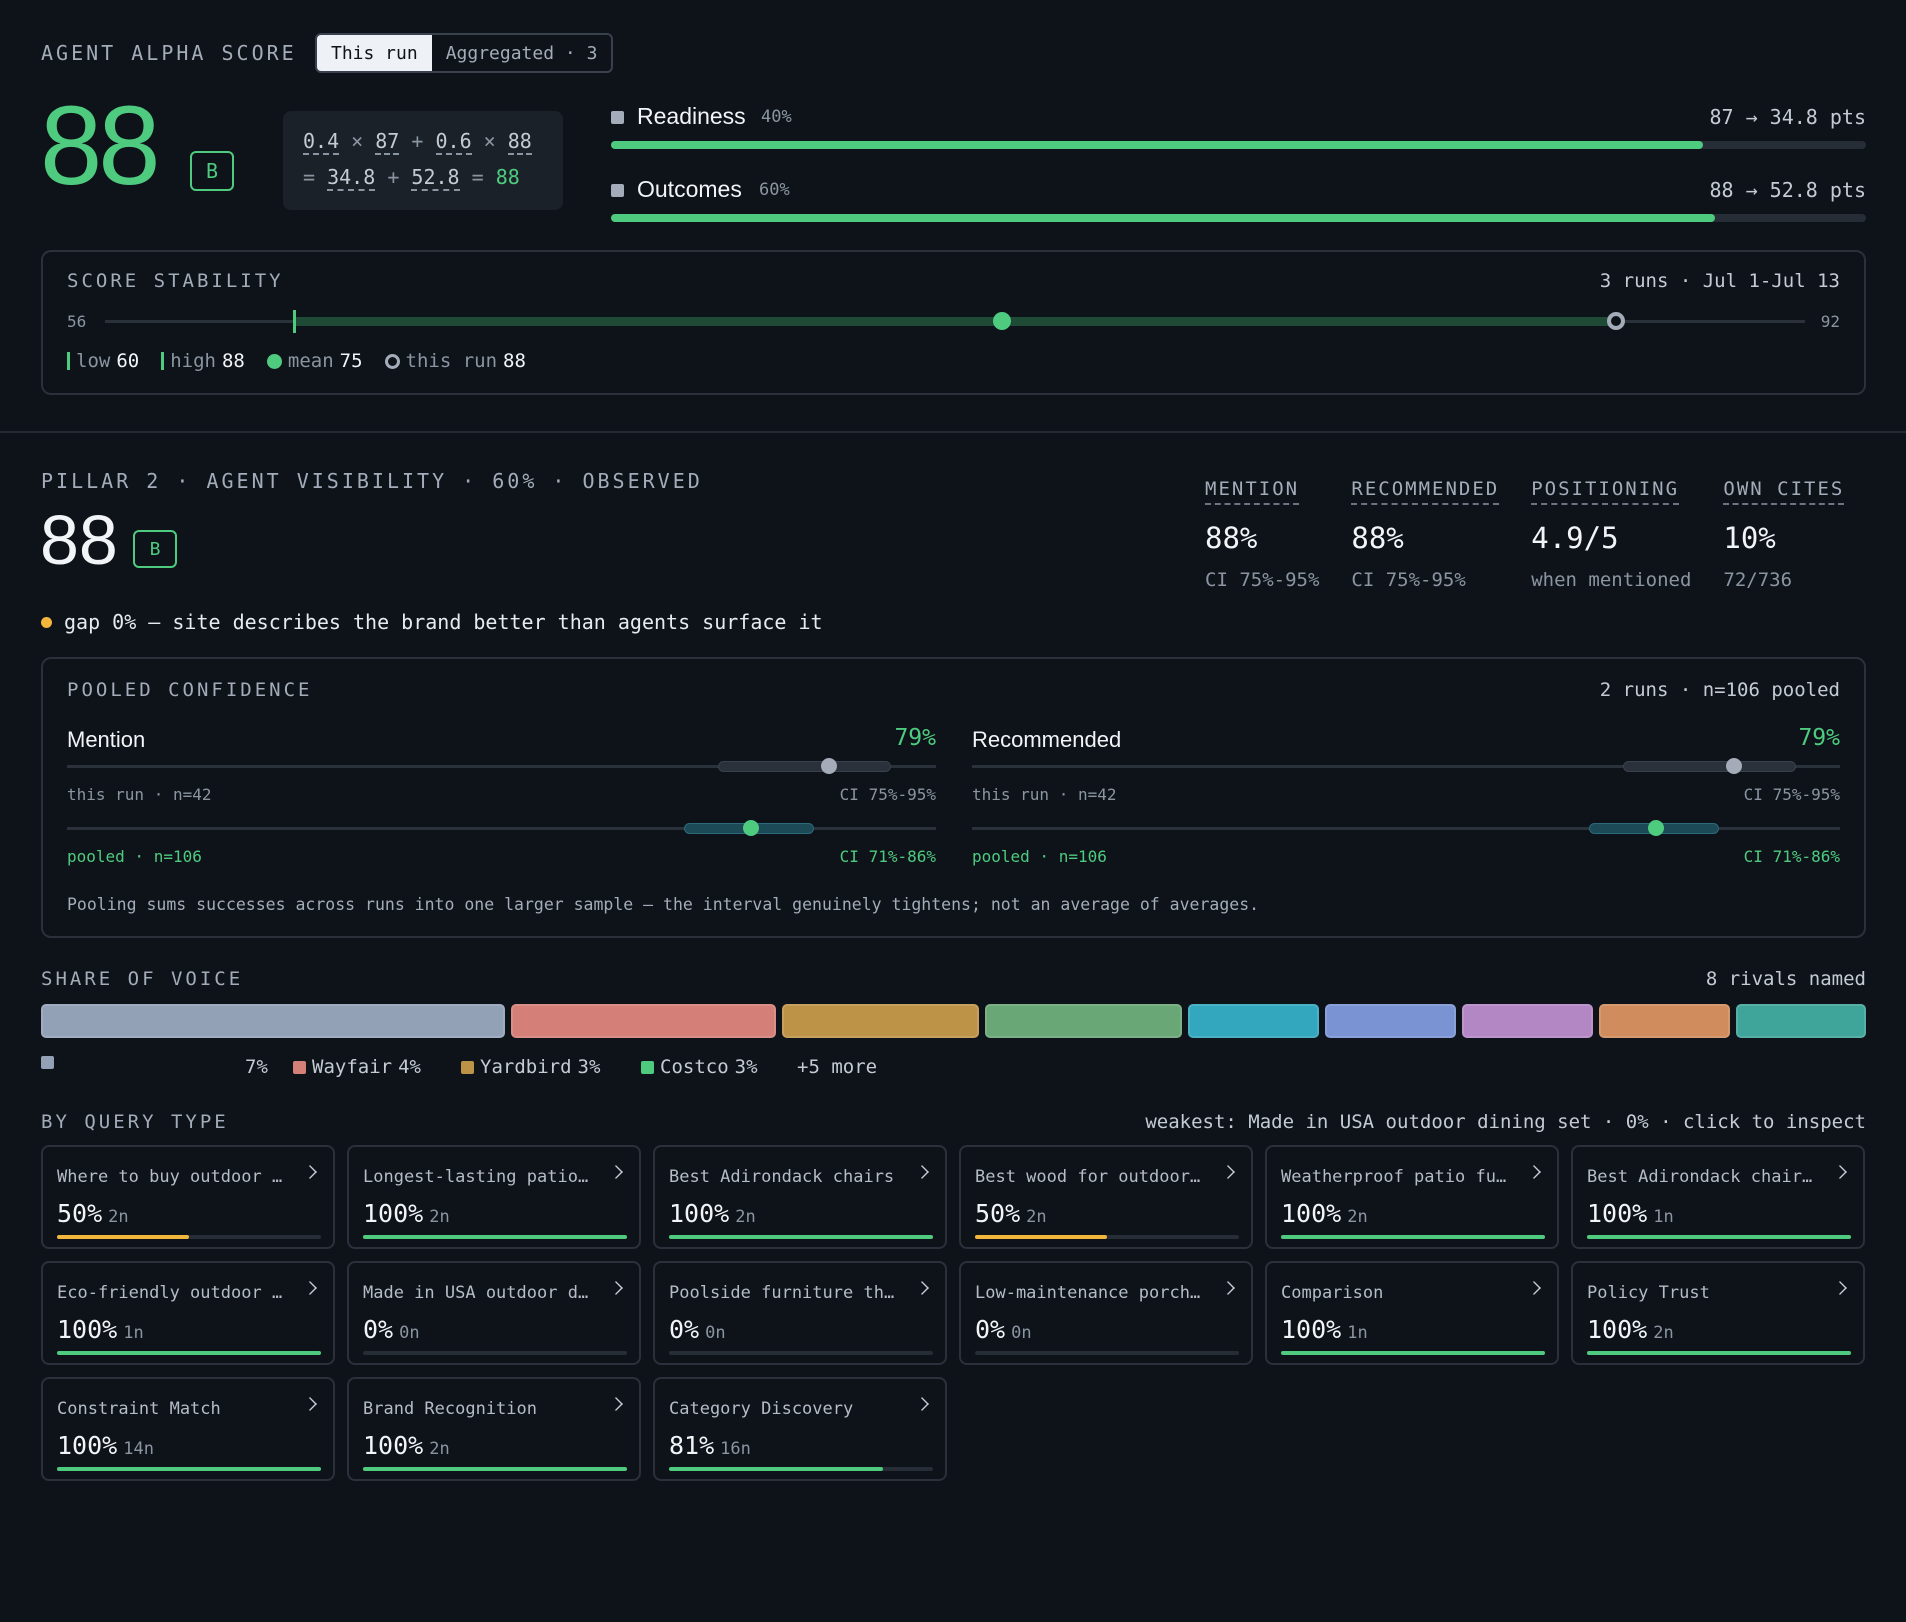 This screenshot has width=1906, height=1622. What do you see at coordinates (1718, 1197) in the screenshot?
I see `query-card: Best Adirondack chairs for 100%1n` at bounding box center [1718, 1197].